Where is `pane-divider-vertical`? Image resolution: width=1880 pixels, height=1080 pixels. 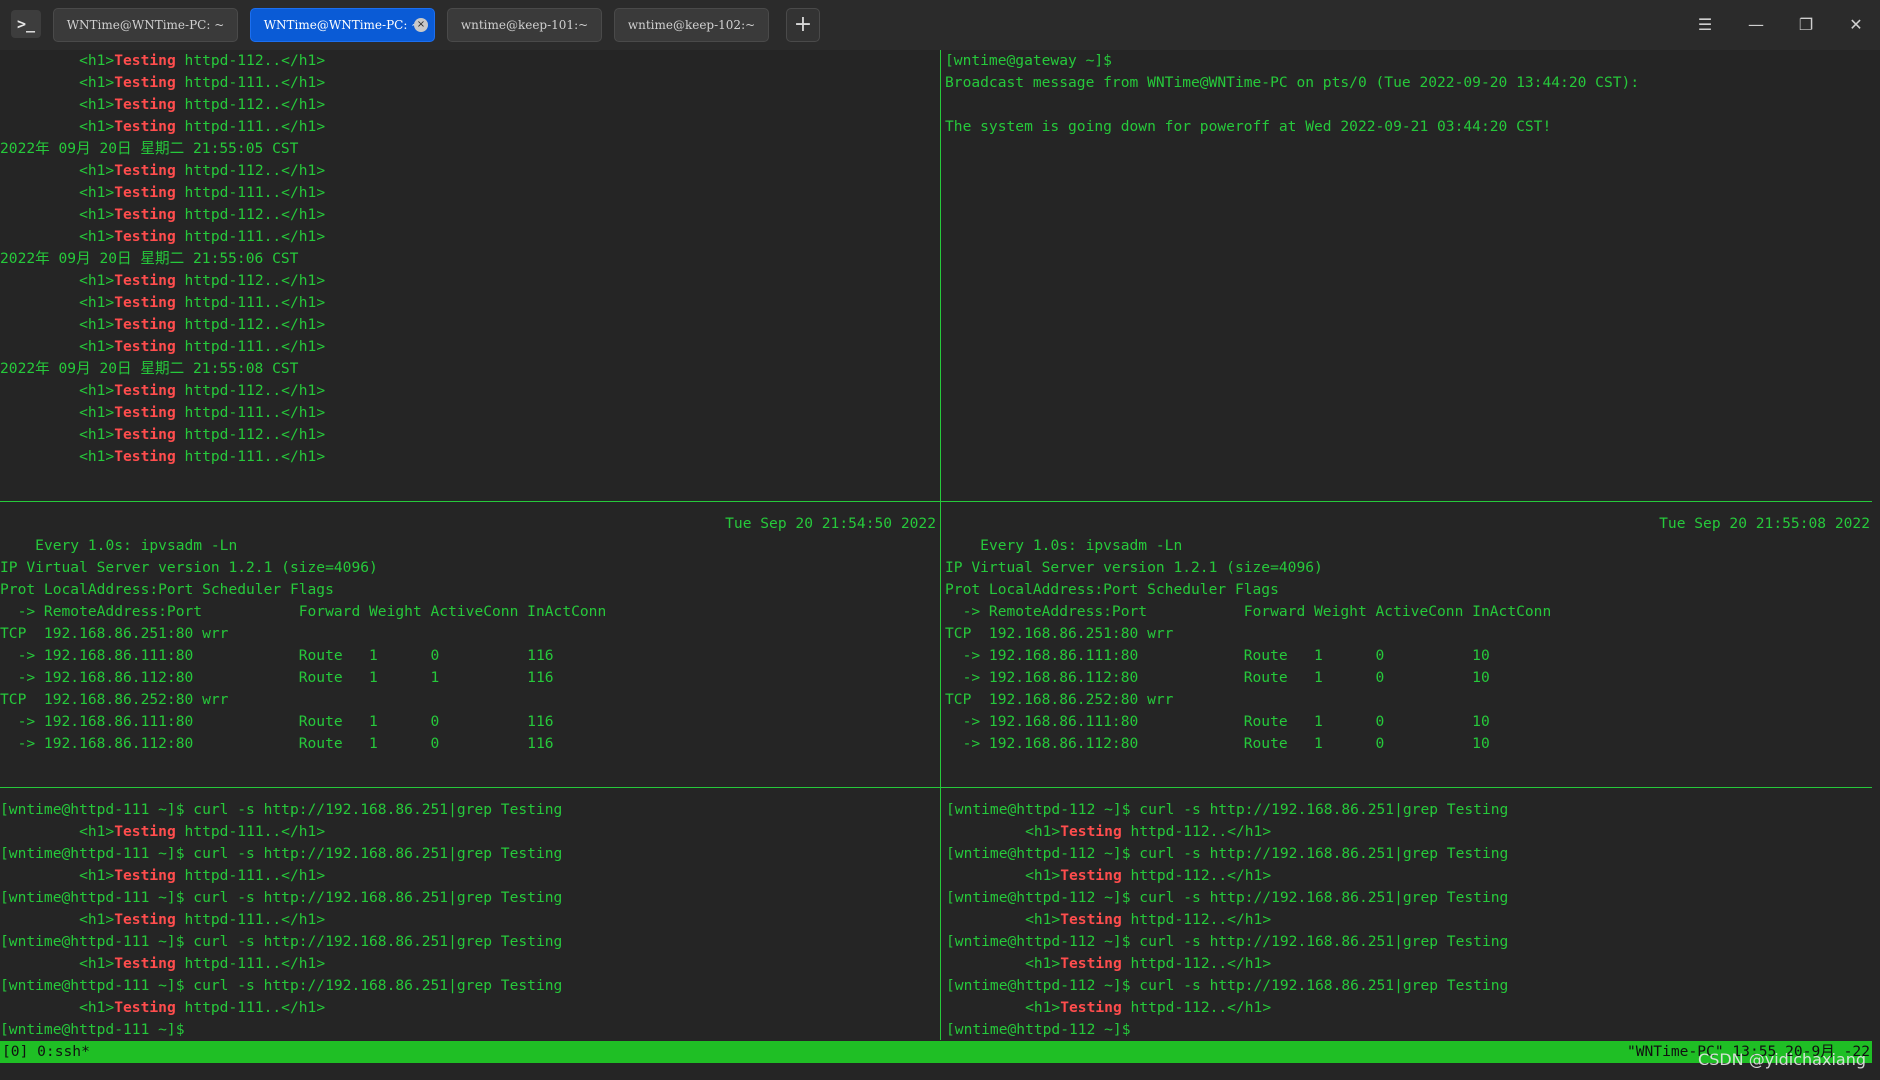 pane-divider-vertical is located at coordinates (940, 545).